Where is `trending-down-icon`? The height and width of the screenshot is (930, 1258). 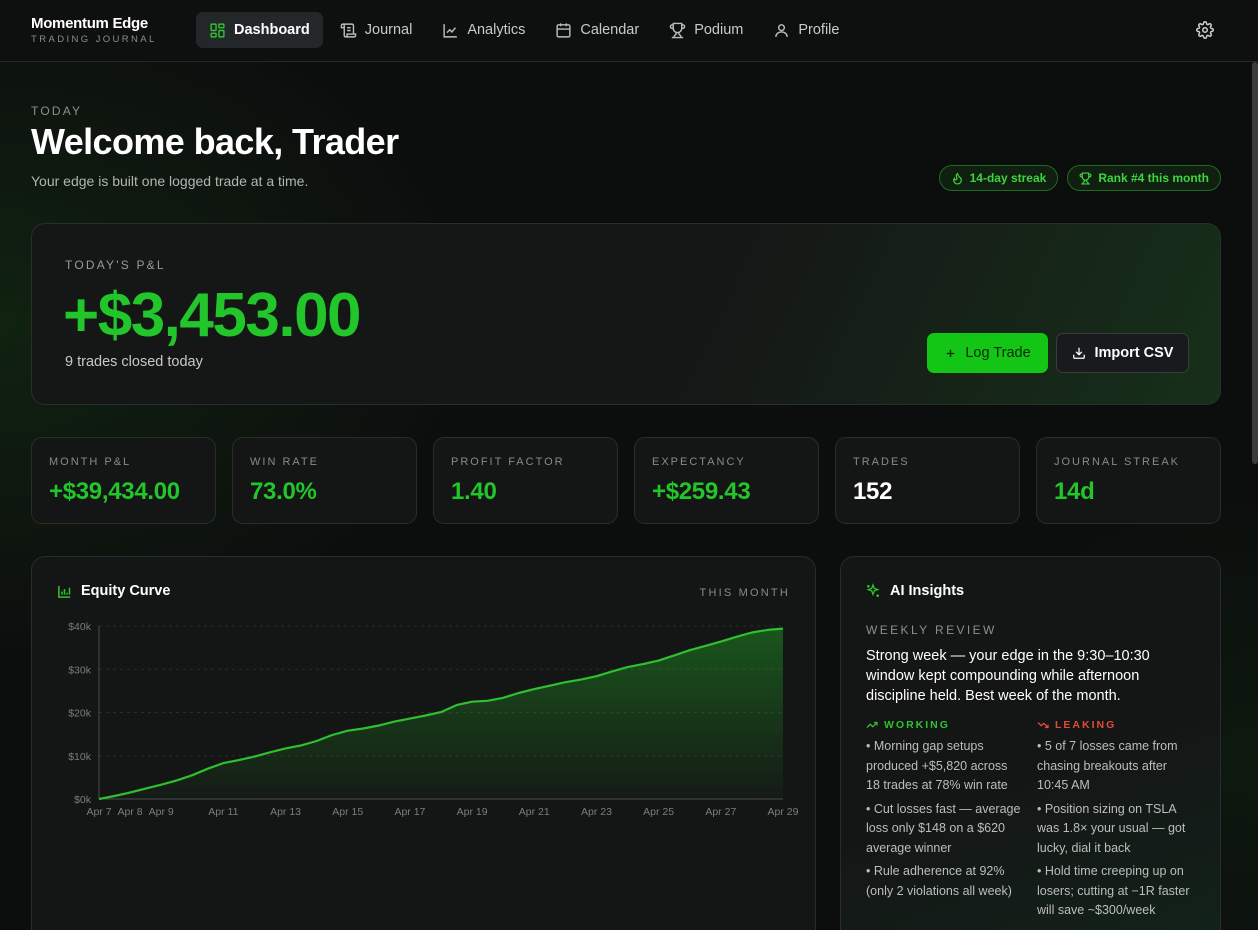 trending-down-icon is located at coordinates (1043, 725).